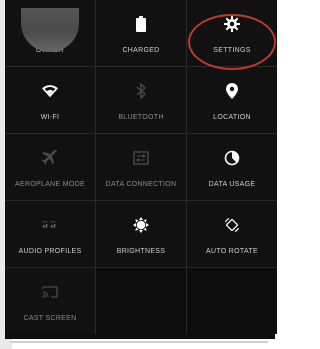 The height and width of the screenshot is (349, 320). Describe the element at coordinates (50, 301) in the screenshot. I see `tile-cast-screen: CAST SCREEN` at that location.